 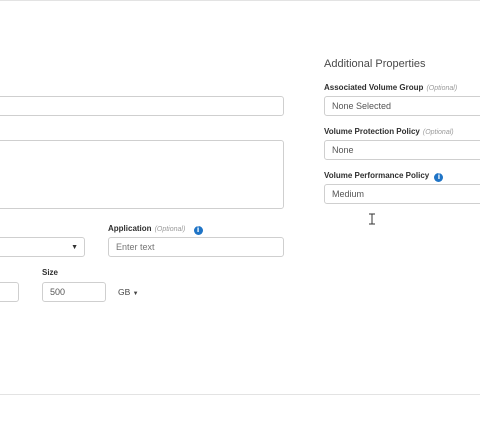 I want to click on application-input, so click(x=196, y=247).